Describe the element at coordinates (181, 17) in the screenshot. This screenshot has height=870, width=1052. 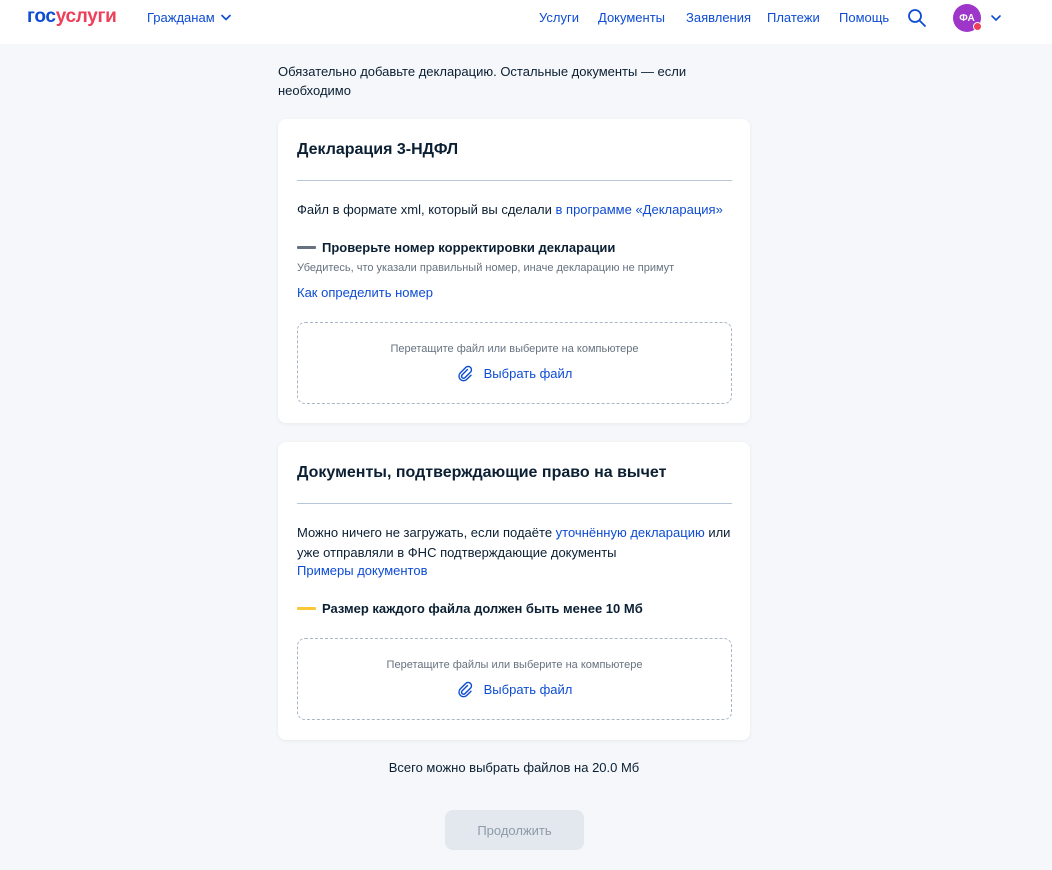
I see `role-label: Гражданам` at that location.